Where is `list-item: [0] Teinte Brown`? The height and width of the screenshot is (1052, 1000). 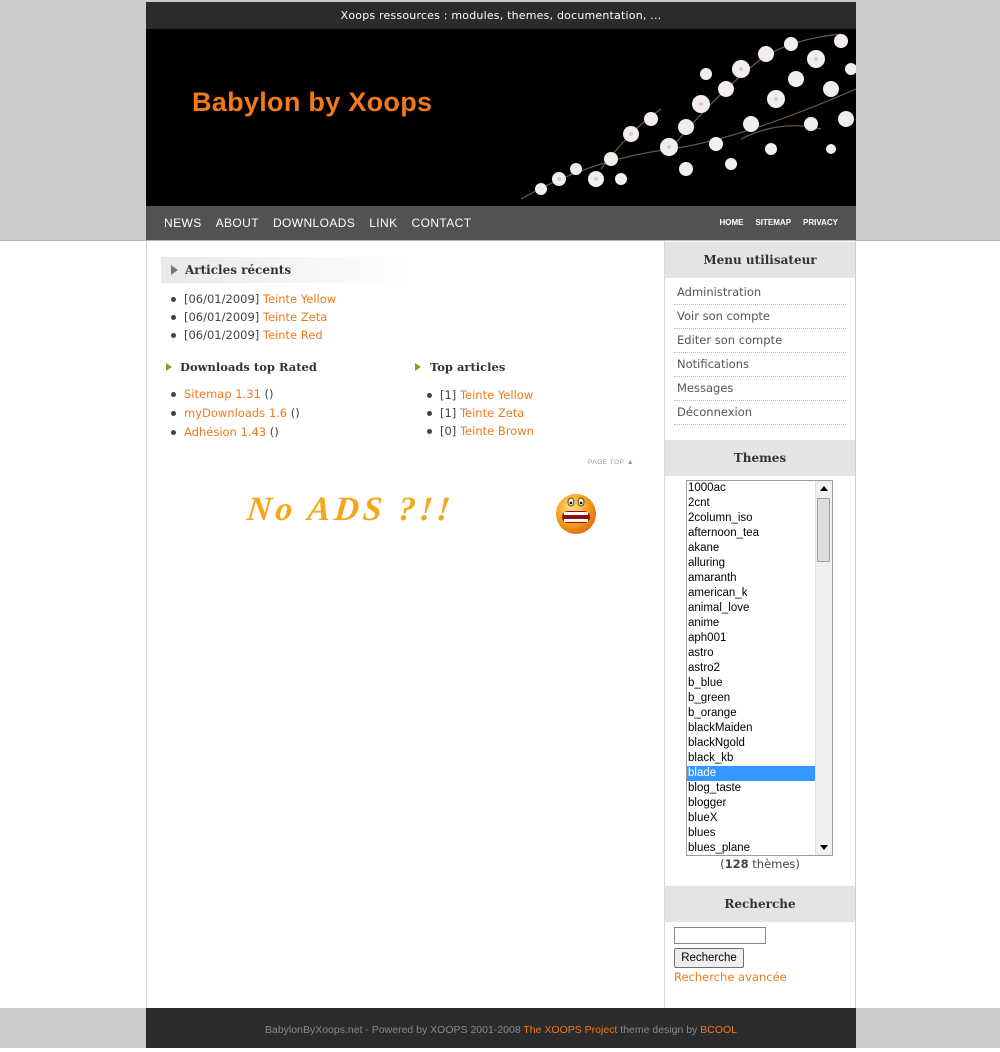 list-item: [0] Teinte Brown is located at coordinates (475, 431).